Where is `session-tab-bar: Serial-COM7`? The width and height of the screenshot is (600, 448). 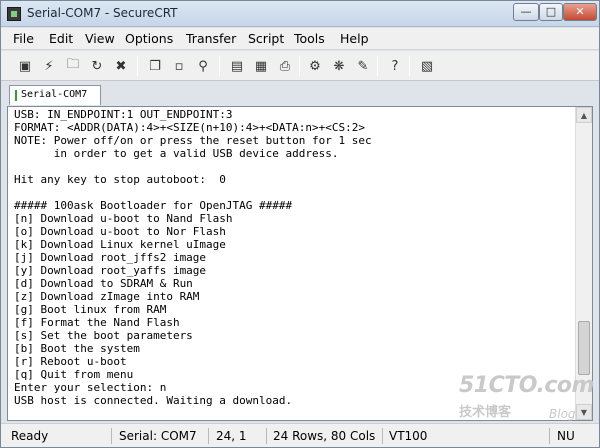 session-tab-bar: Serial-COM7 is located at coordinates (300, 94).